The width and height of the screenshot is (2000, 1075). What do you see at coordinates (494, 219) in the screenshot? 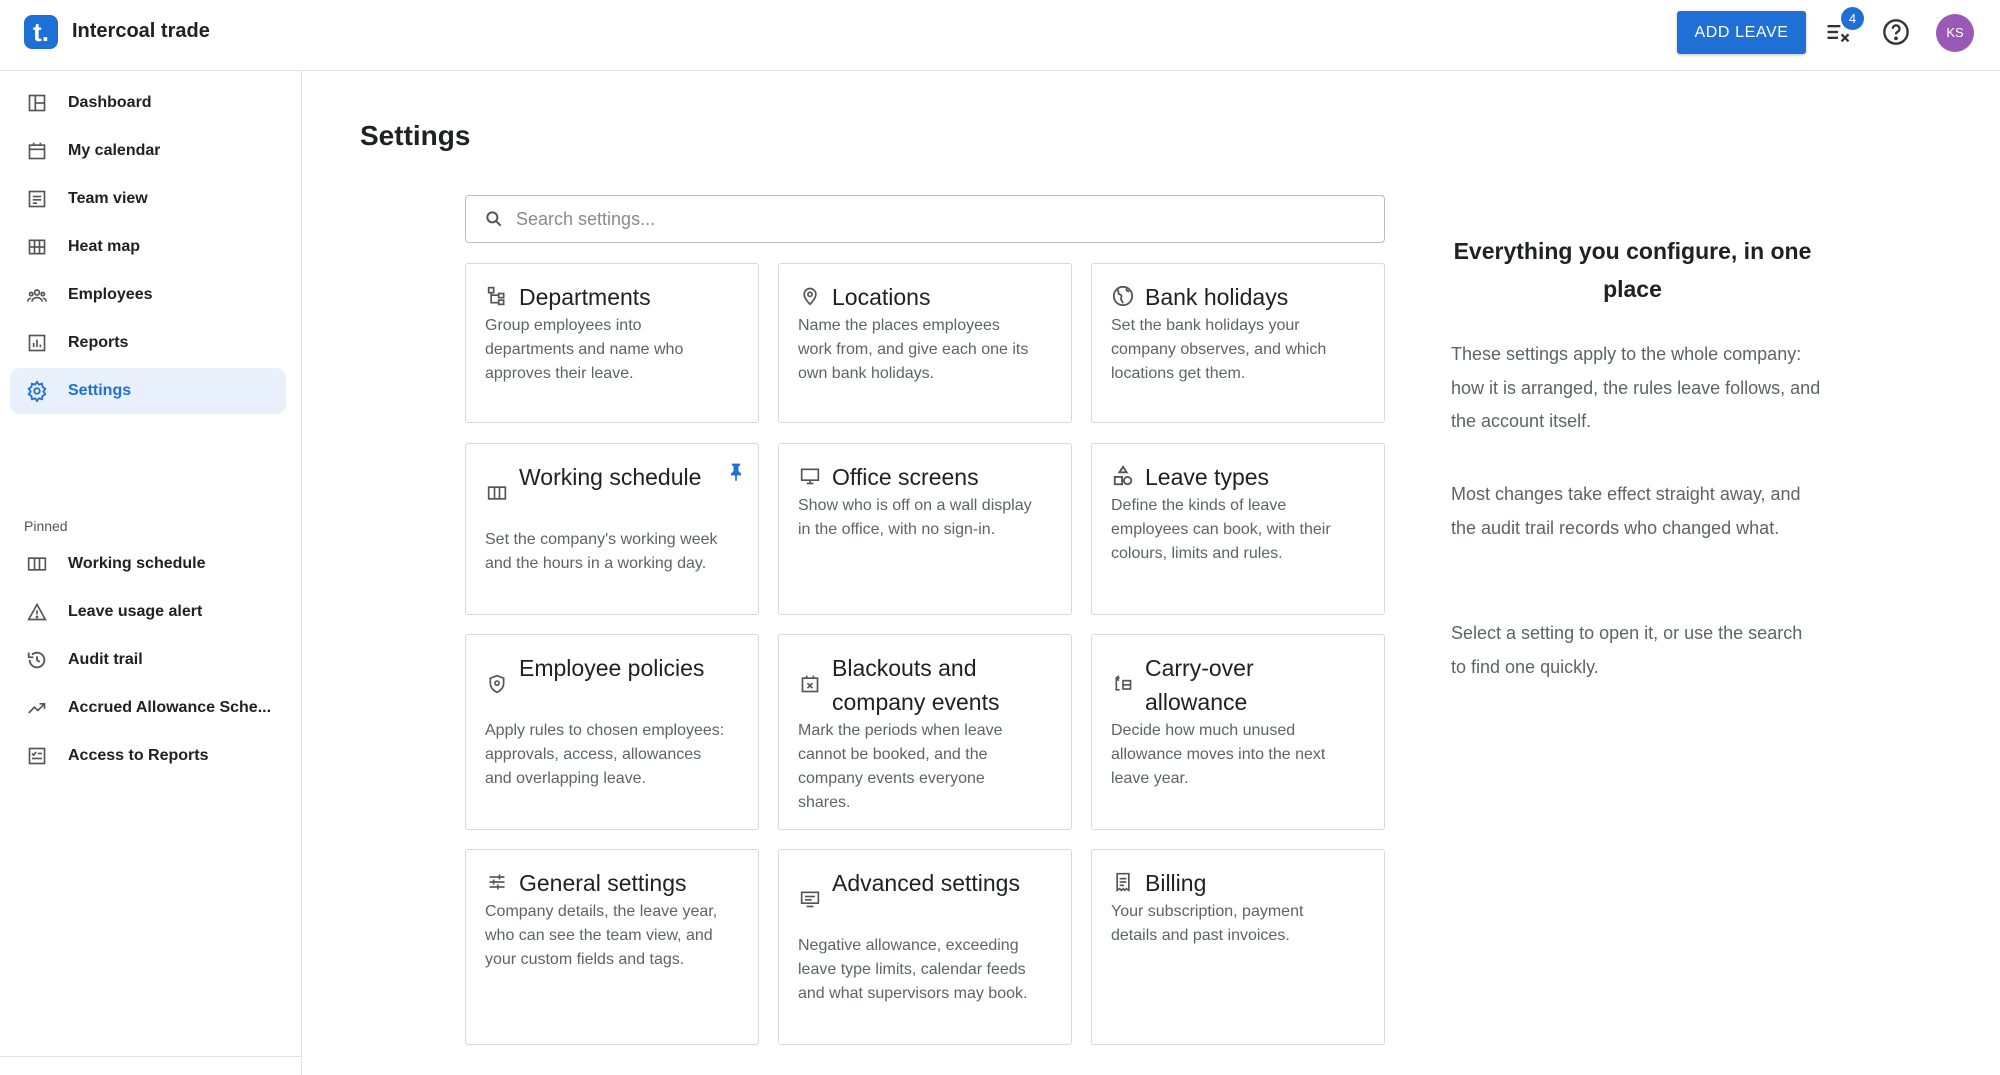
I see `search-icon` at bounding box center [494, 219].